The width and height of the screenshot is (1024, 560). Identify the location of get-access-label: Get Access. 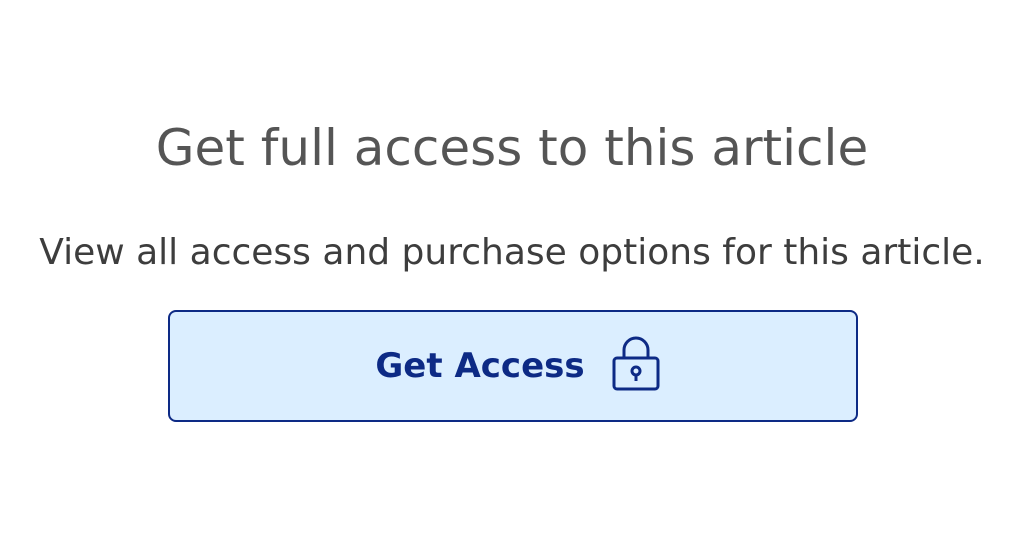
(480, 366).